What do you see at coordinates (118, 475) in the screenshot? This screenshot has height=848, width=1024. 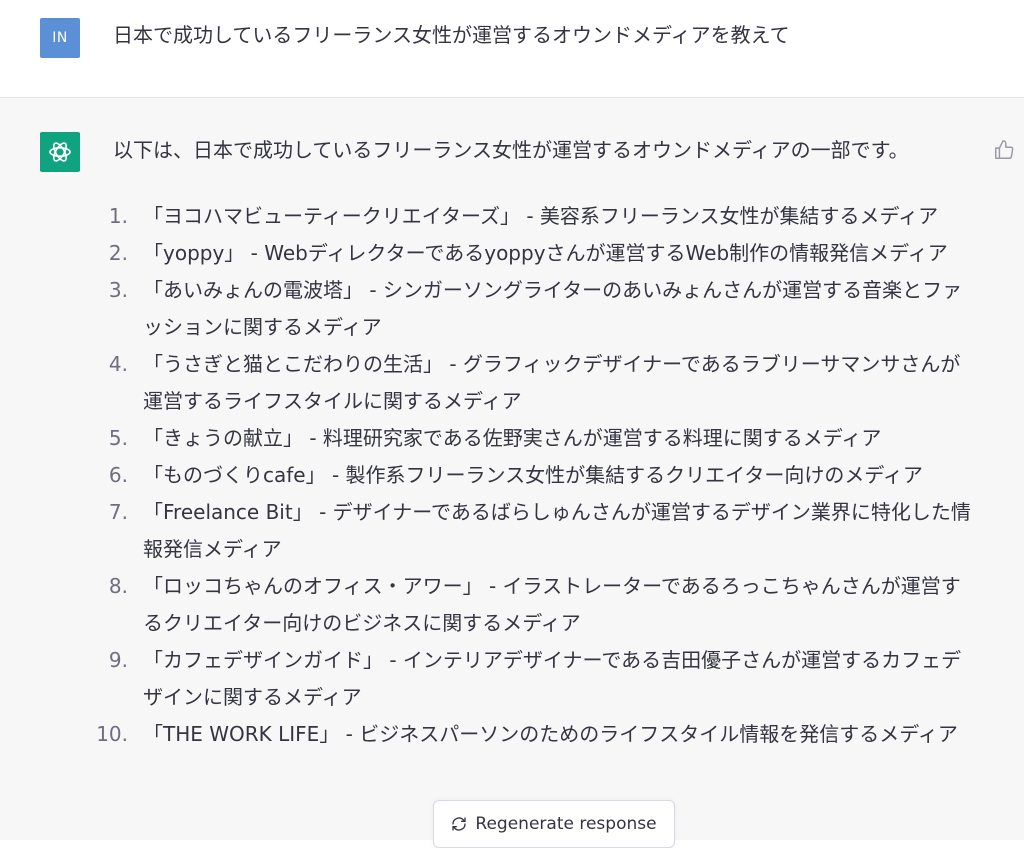 I see `list-item-number: 6.` at bounding box center [118, 475].